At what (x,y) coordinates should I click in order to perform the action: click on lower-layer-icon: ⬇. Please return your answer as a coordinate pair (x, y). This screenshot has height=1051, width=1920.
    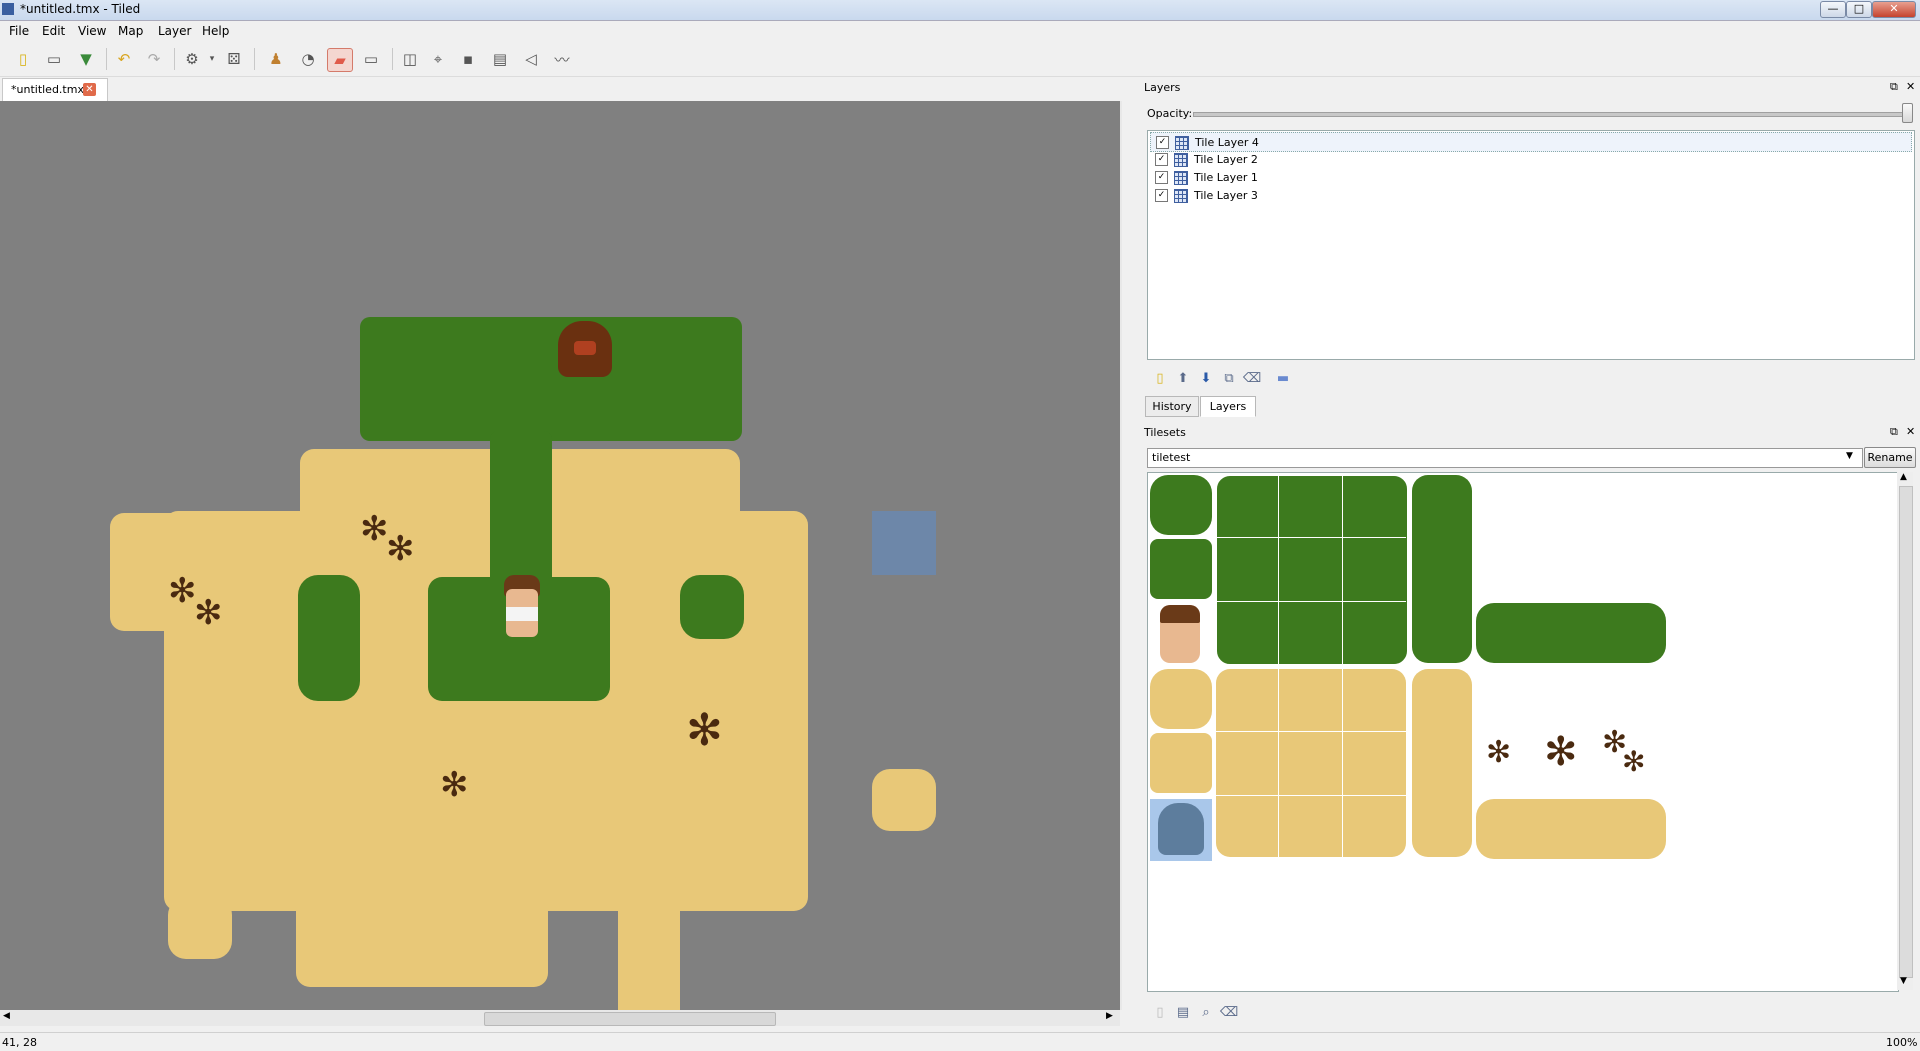
    Looking at the image, I should click on (1206, 378).